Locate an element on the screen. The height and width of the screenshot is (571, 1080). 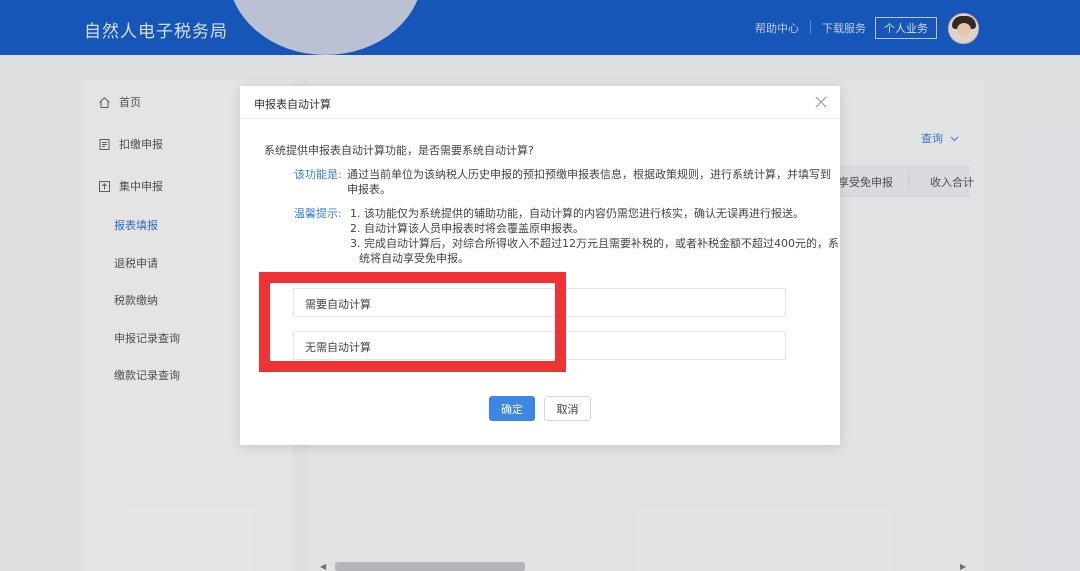
tip-label: 温馨提示: is located at coordinates (318, 213).